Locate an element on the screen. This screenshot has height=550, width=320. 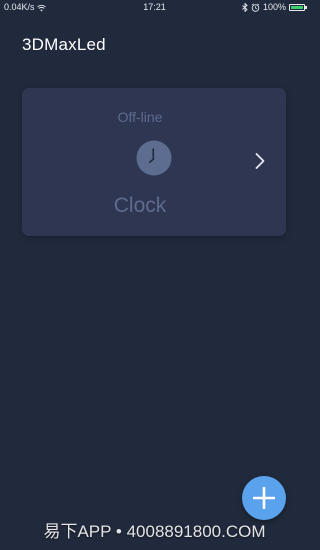
watermark: 易下APP • 4008891800.COM is located at coordinates (154, 531).